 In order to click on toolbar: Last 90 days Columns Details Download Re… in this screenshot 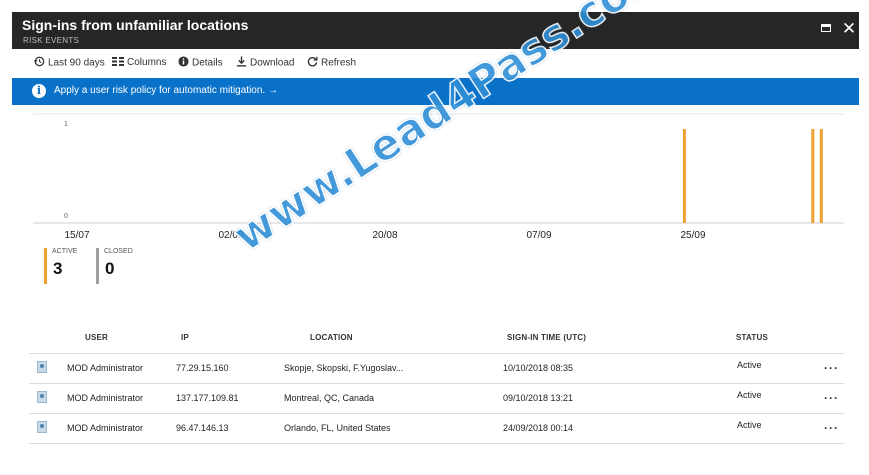, I will do `click(435, 64)`.